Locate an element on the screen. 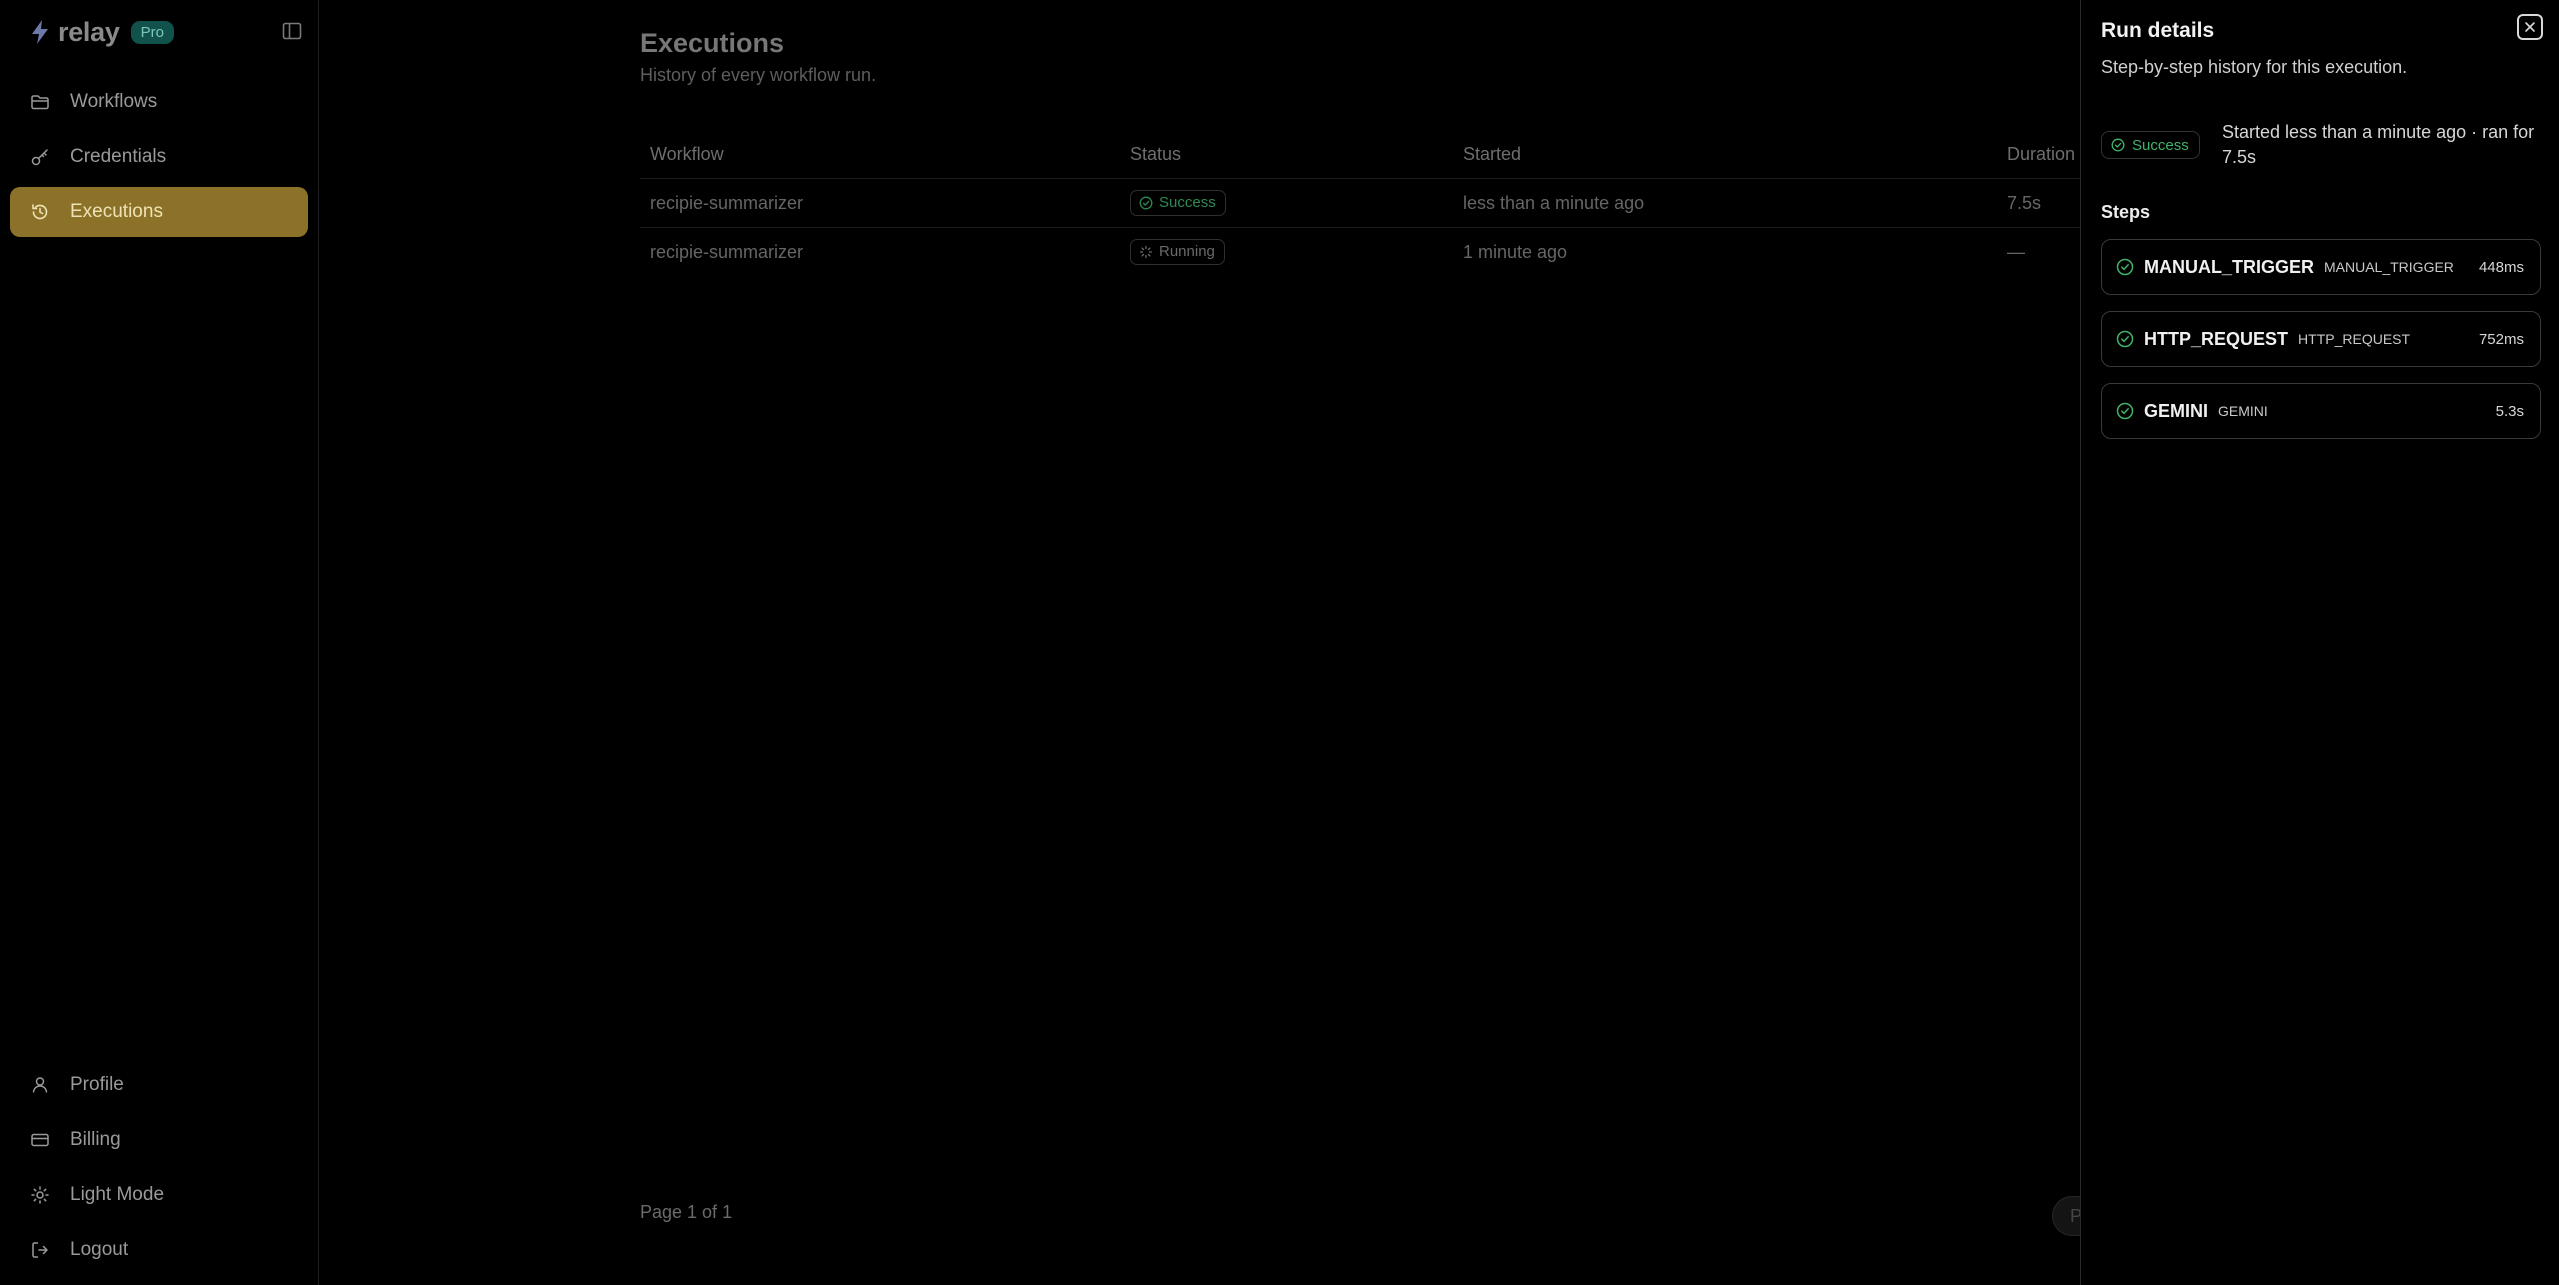 The image size is (2559, 1285). status-cell: Running is located at coordinates (1177, 252).